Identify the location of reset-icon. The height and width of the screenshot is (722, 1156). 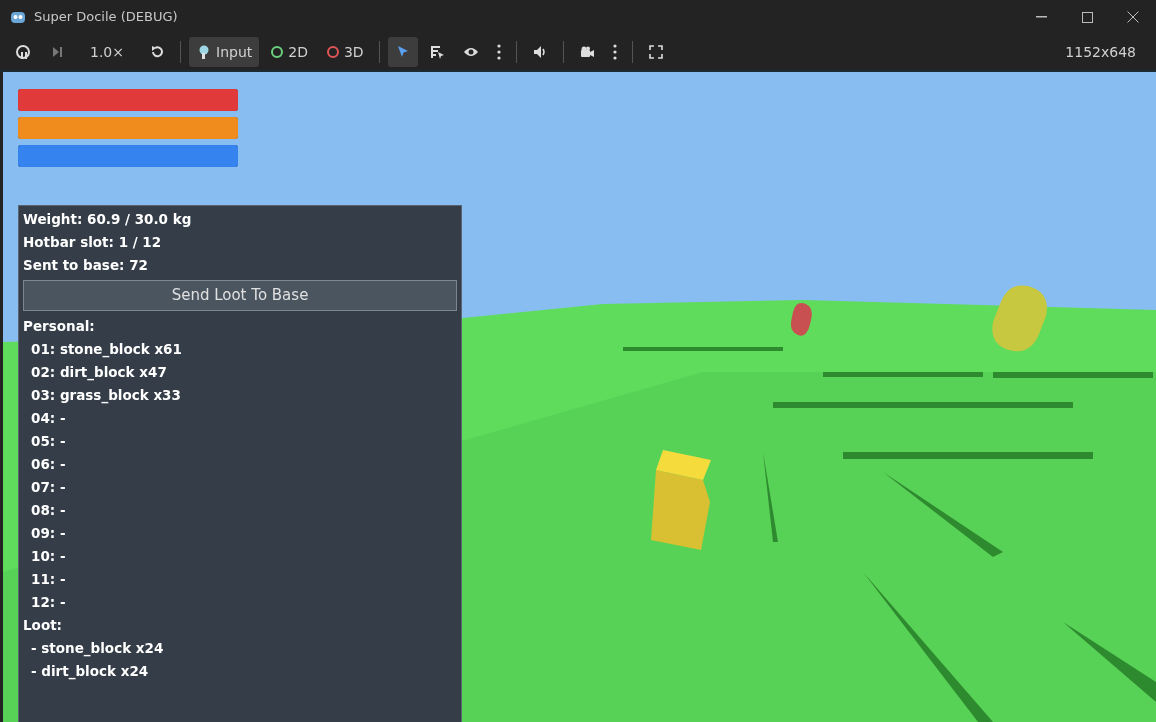
(157, 52).